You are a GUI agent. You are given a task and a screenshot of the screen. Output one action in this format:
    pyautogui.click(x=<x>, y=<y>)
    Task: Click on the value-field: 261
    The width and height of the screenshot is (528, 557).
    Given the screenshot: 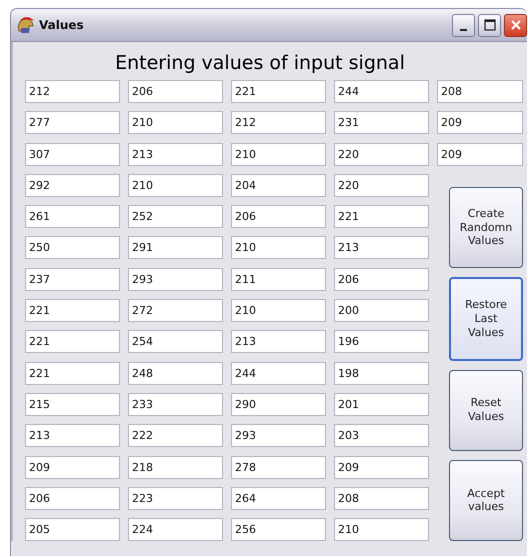 What is the action you would take?
    pyautogui.click(x=72, y=216)
    